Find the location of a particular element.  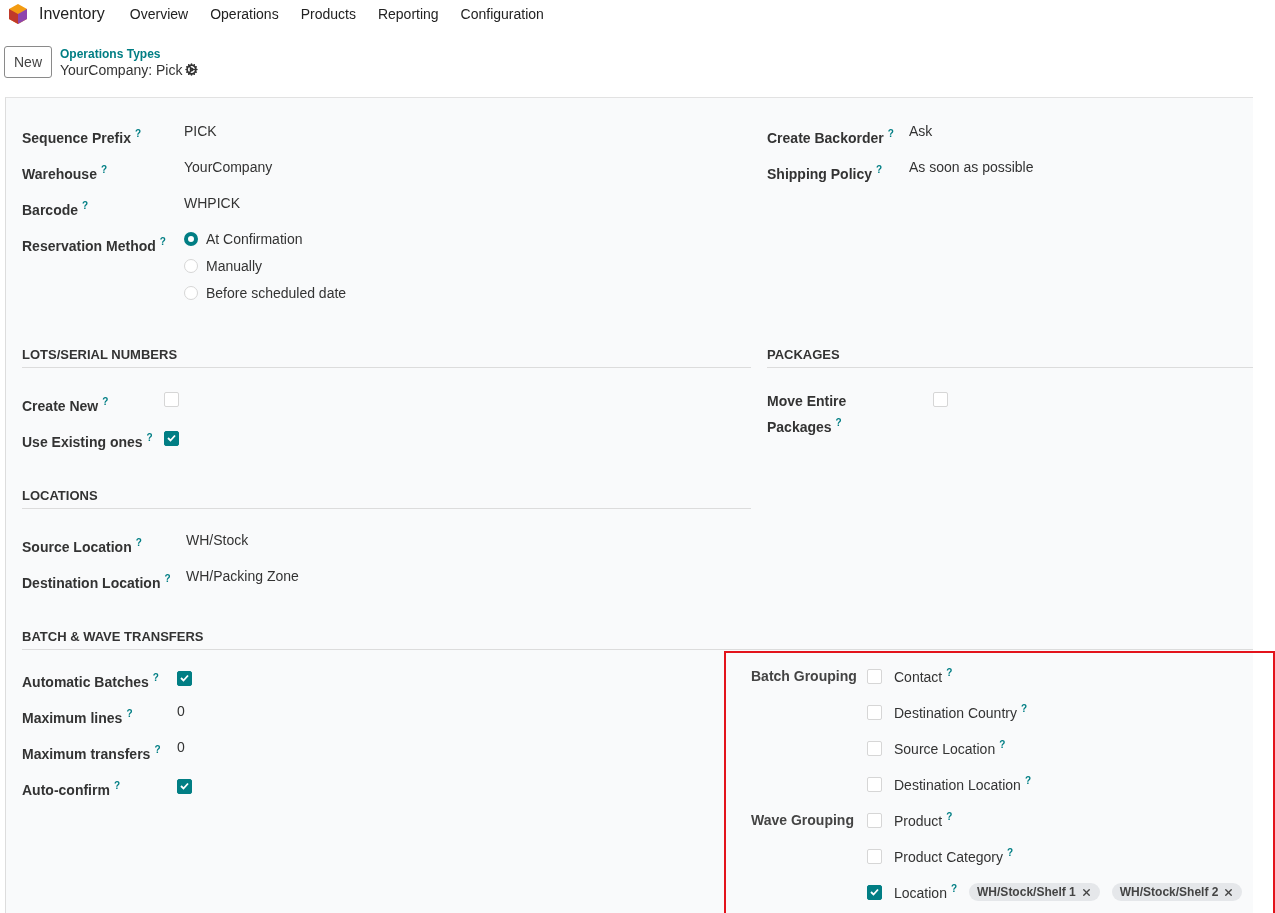

menu-item: Overview is located at coordinates (159, 13).